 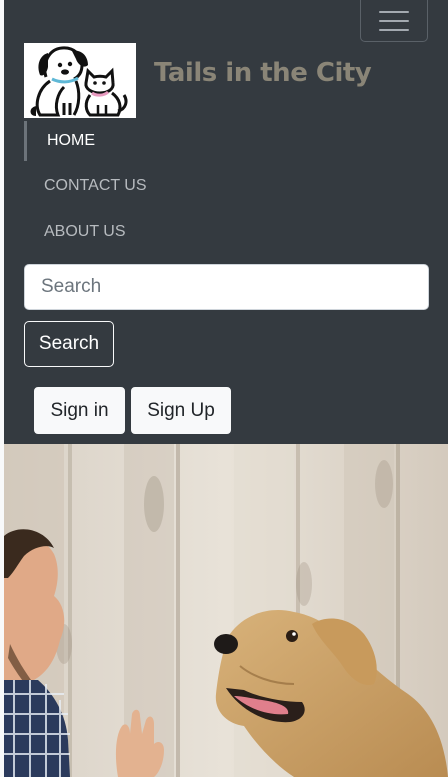 What do you see at coordinates (79, 410) in the screenshot?
I see `sign-in-button: Sign in` at bounding box center [79, 410].